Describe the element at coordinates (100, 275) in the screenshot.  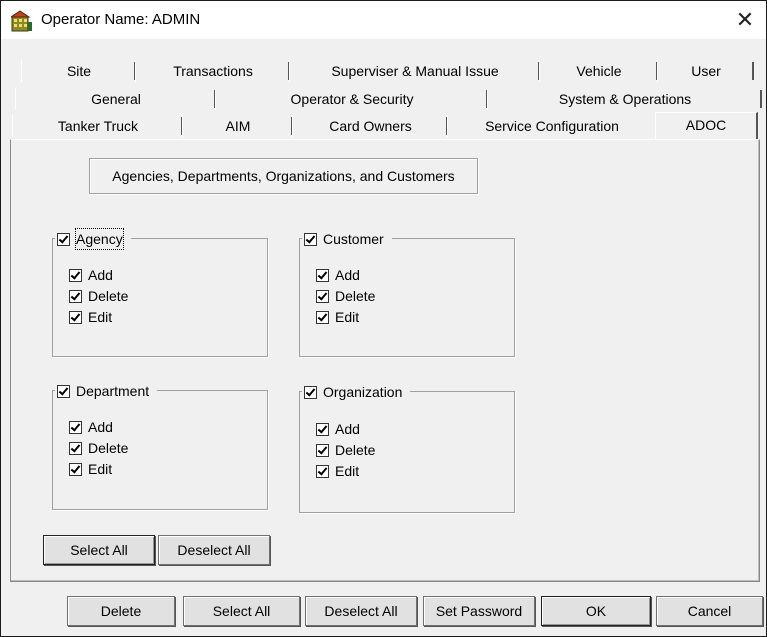
I see `agency-add-label: Add` at that location.